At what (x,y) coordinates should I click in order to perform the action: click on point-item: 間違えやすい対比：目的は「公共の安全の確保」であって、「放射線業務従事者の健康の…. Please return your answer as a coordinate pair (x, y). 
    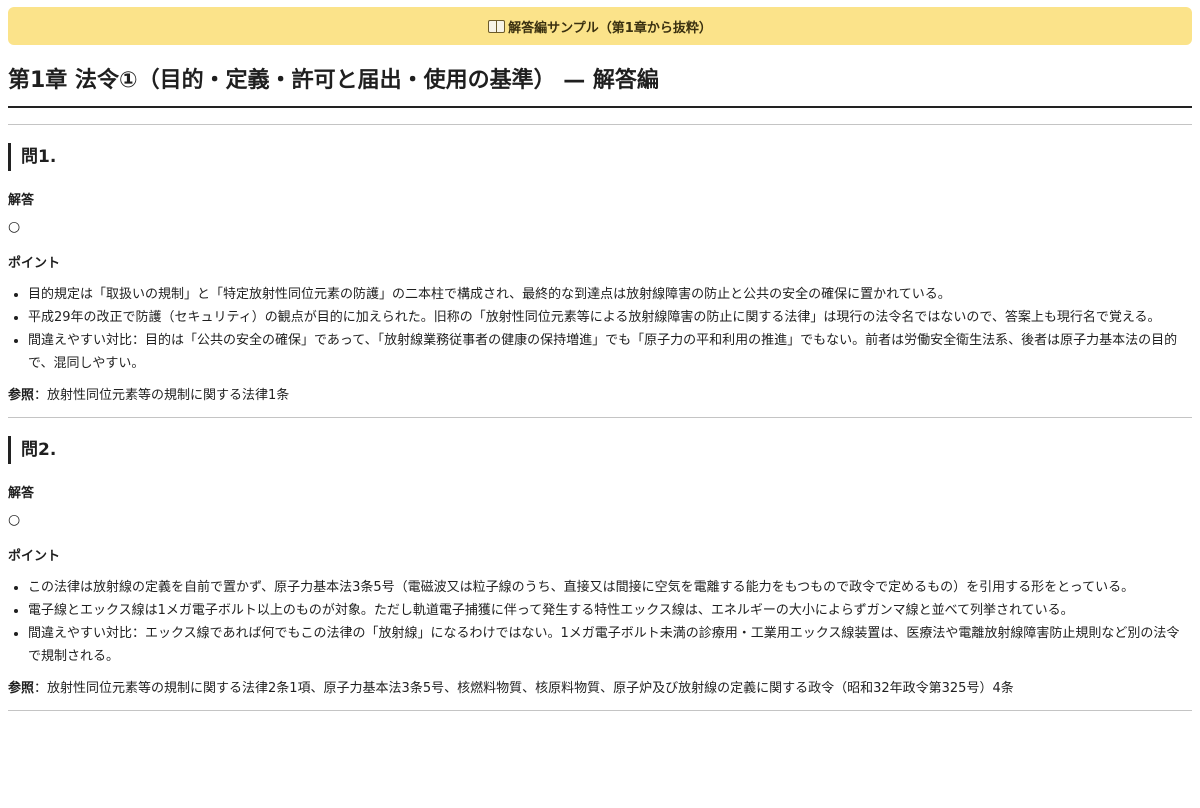
    Looking at the image, I should click on (610, 352).